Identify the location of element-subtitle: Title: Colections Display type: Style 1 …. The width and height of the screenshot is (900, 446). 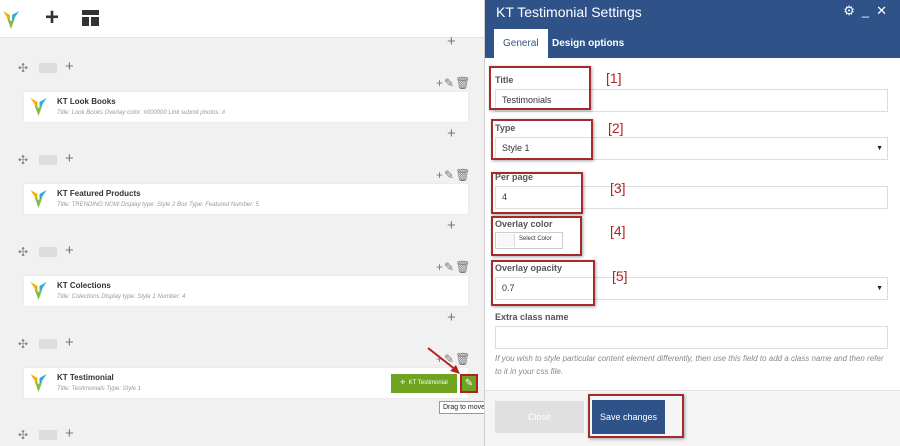
(121, 297).